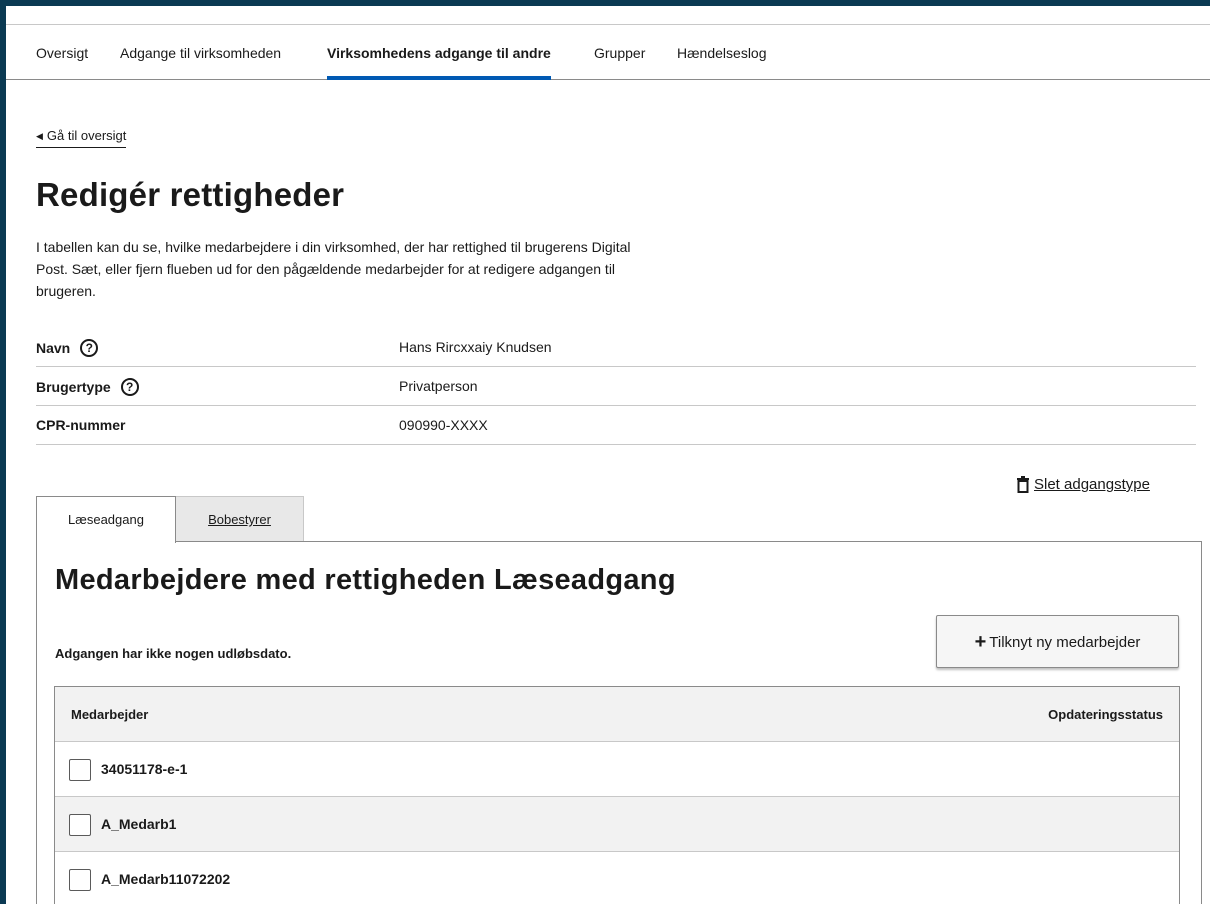 The image size is (1210, 904). I want to click on info-label: Brugertype ?, so click(87, 387).